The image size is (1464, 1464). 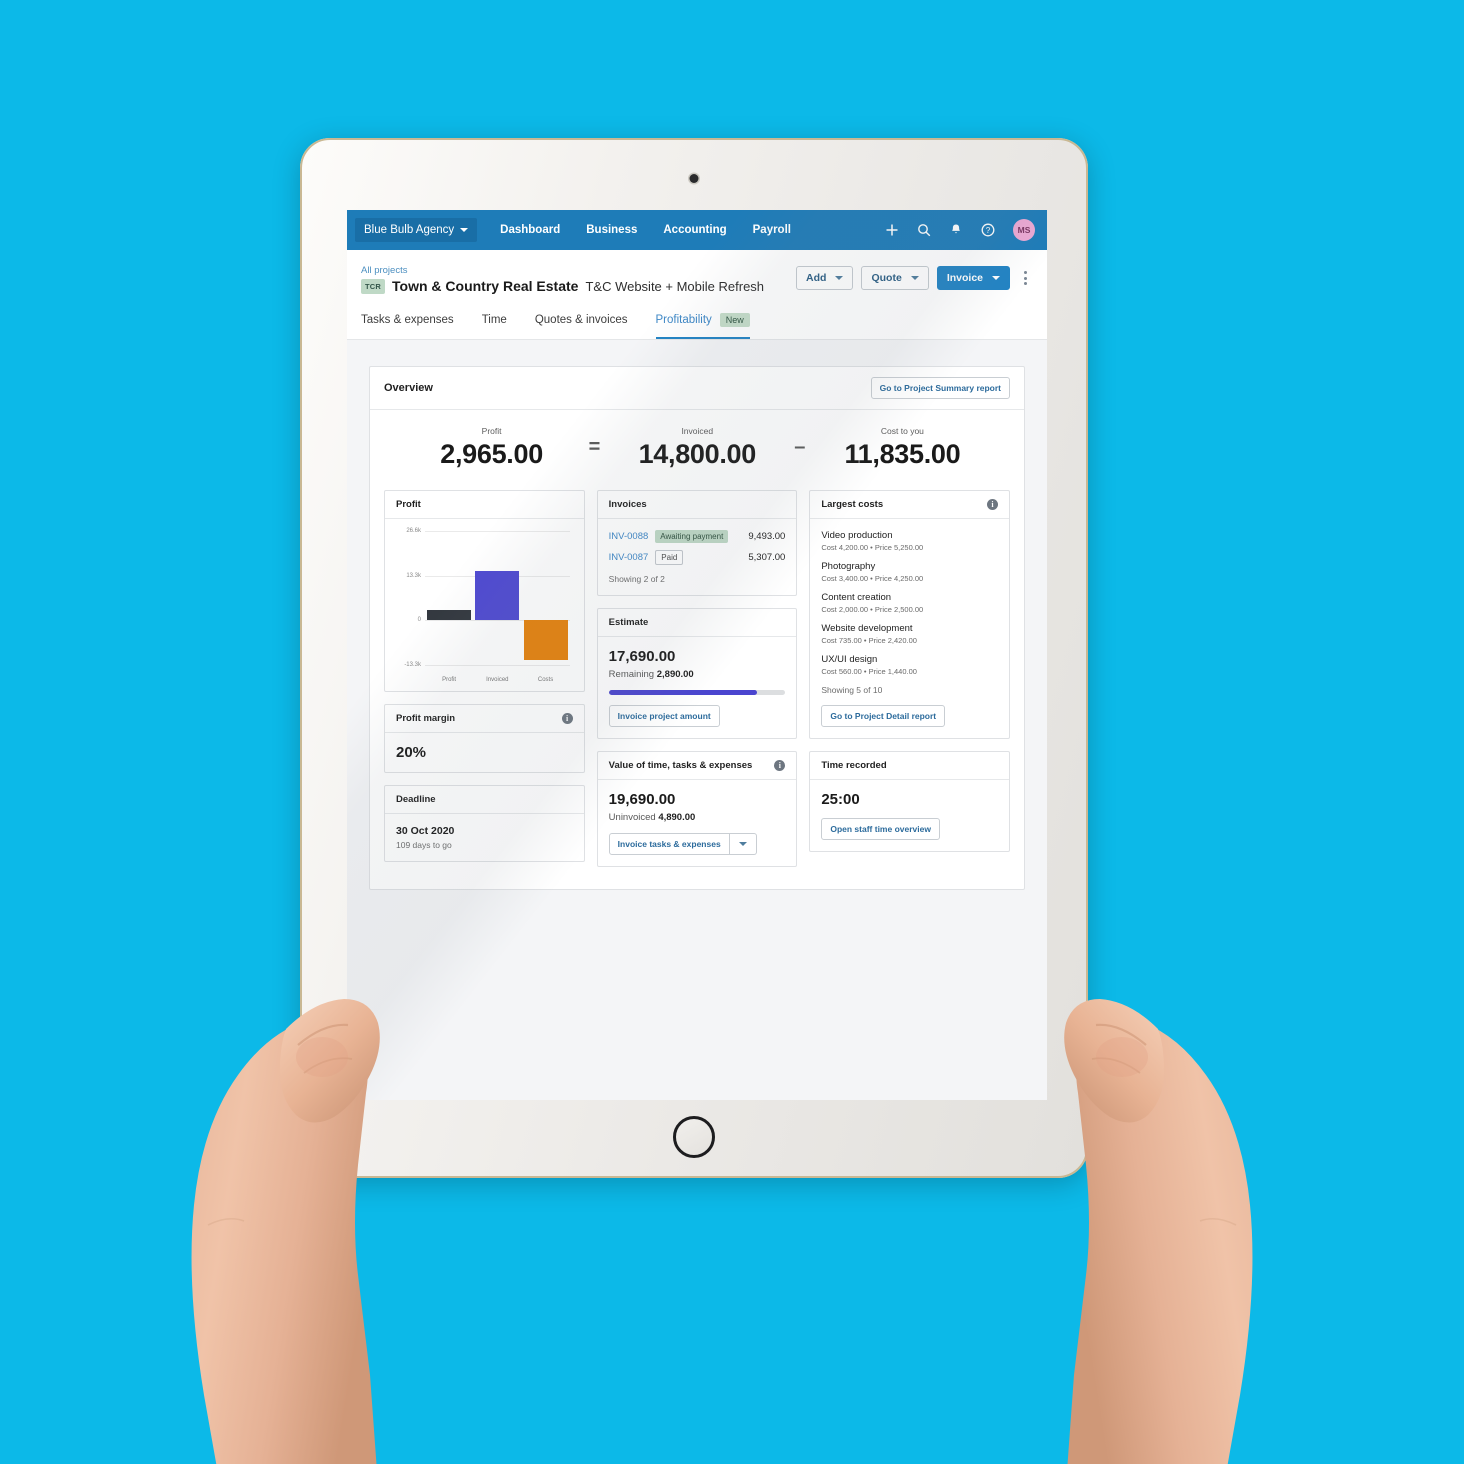 I want to click on home-button, so click(x=694, y=1137).